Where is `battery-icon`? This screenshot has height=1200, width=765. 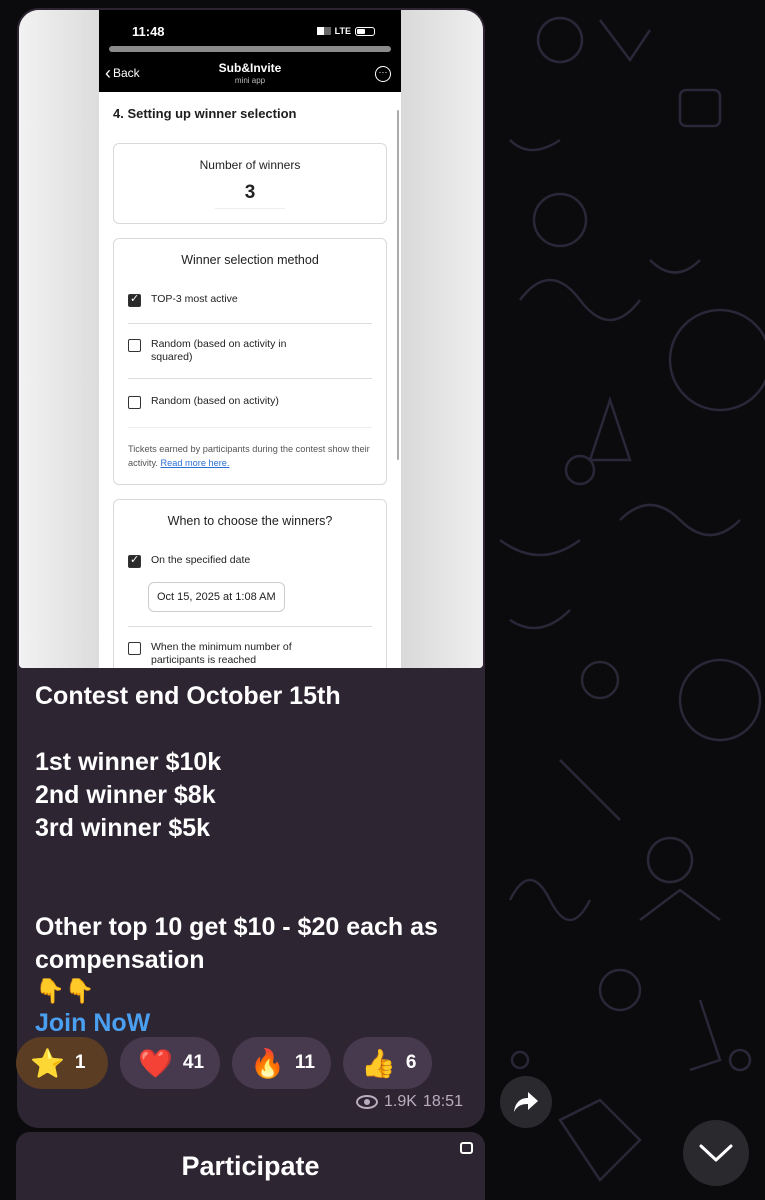
battery-icon is located at coordinates (365, 31).